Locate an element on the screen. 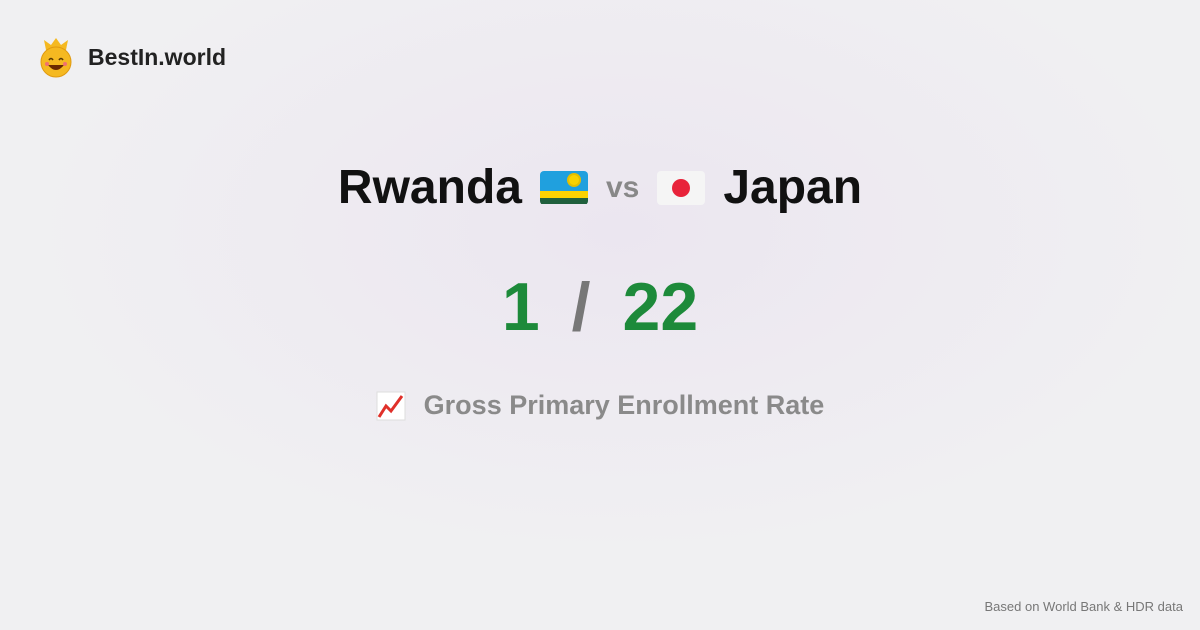 The image size is (1200, 630). right-rank: 22 is located at coordinates (660, 307).